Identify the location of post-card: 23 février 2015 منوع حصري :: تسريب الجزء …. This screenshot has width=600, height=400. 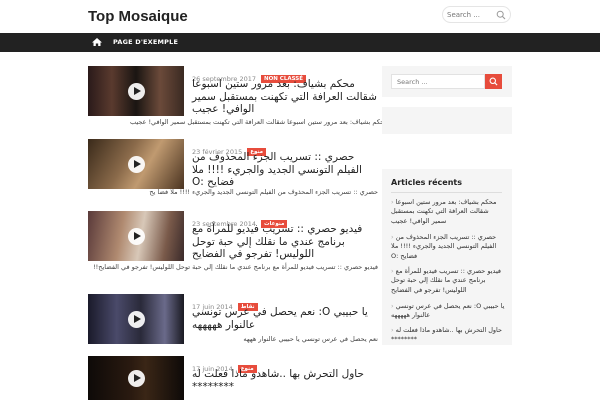
(233, 170).